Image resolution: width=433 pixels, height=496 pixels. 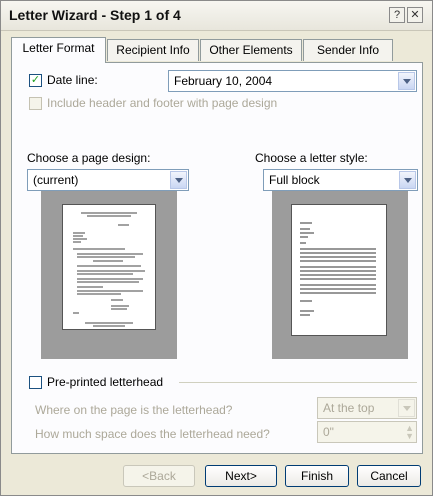 What do you see at coordinates (95, 15) in the screenshot?
I see `dialog-title: Letter Wizard - Step 1 of 4` at bounding box center [95, 15].